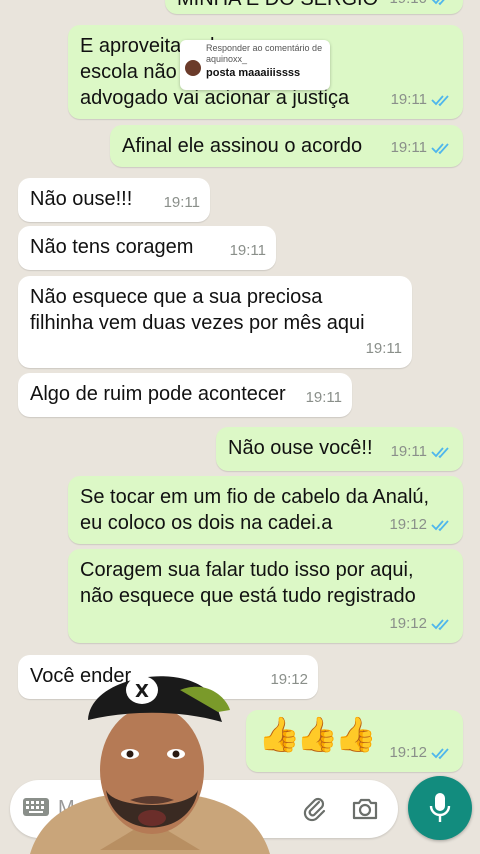 The height and width of the screenshot is (854, 480). I want to click on message-bubble: Não ouse!!! 19:11, so click(114, 200).